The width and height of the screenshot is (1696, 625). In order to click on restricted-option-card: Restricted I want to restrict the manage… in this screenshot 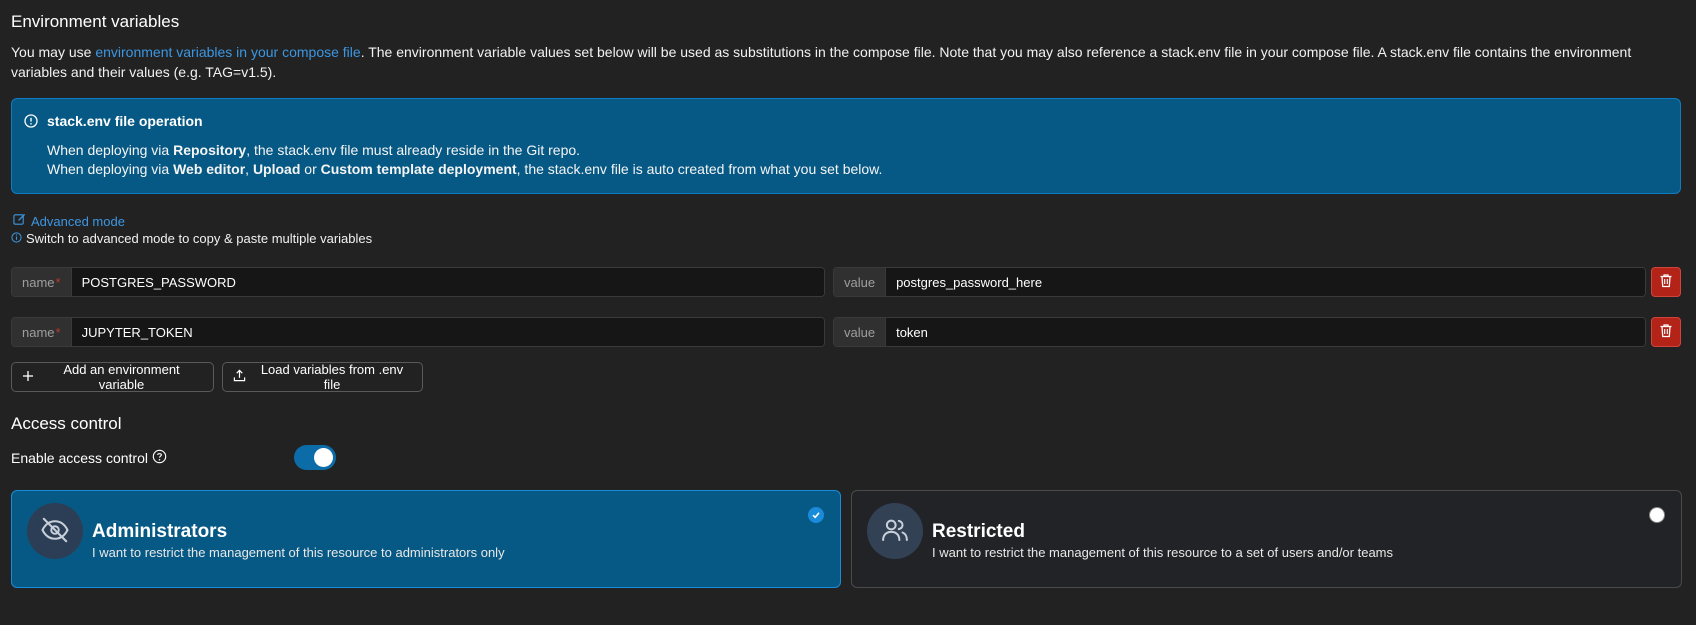, I will do `click(1266, 539)`.